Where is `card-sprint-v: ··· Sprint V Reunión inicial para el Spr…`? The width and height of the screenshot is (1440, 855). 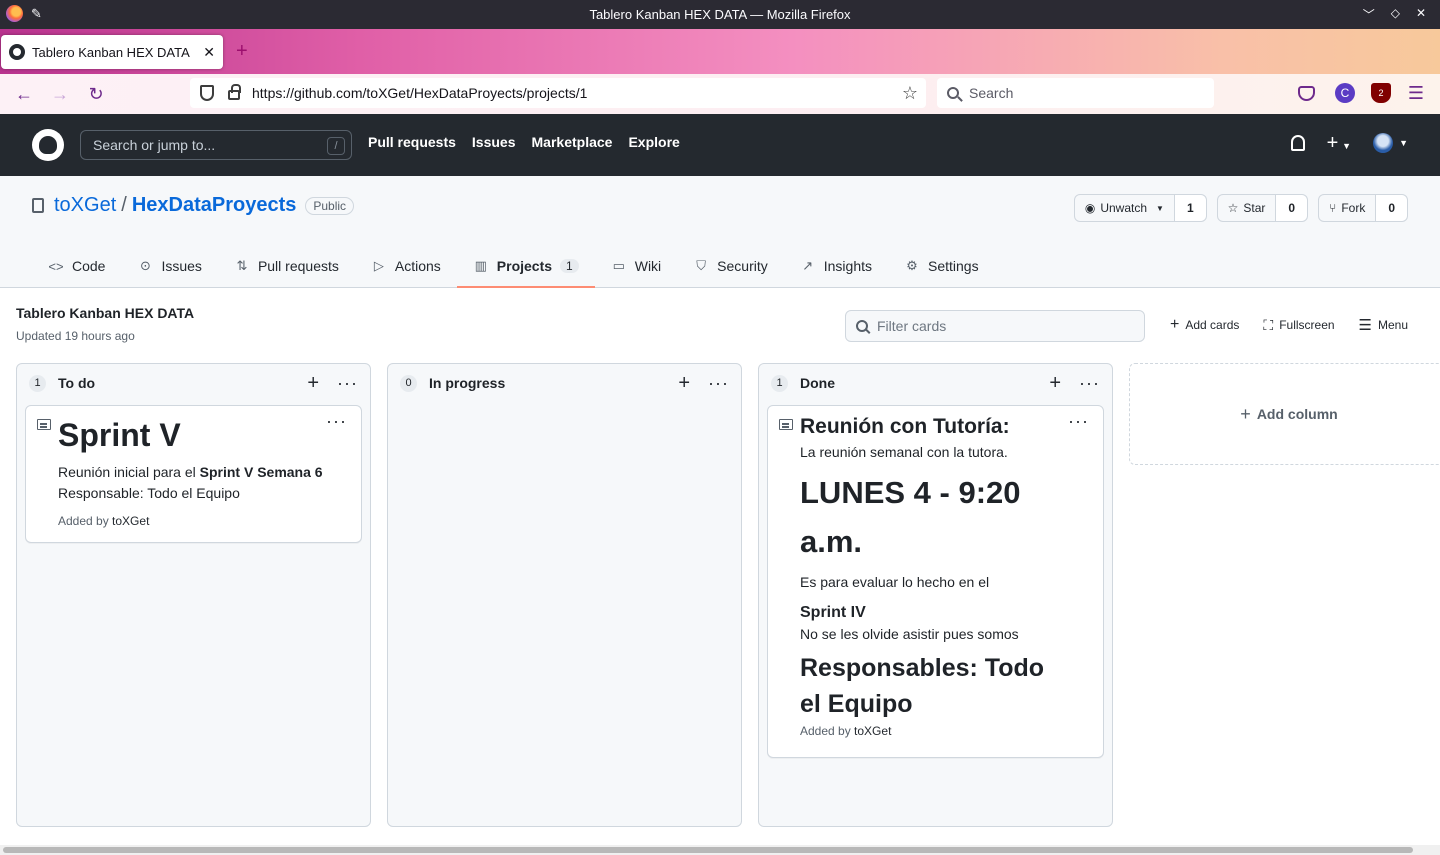
card-sprint-v: ··· Sprint V Reunión inicial para el Spr… is located at coordinates (193, 474).